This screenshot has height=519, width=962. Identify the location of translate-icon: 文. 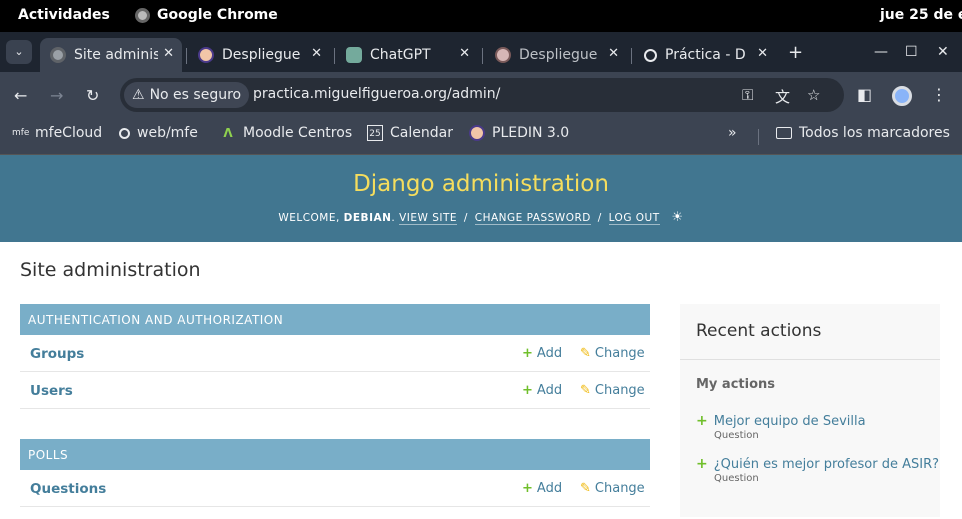
(782, 96).